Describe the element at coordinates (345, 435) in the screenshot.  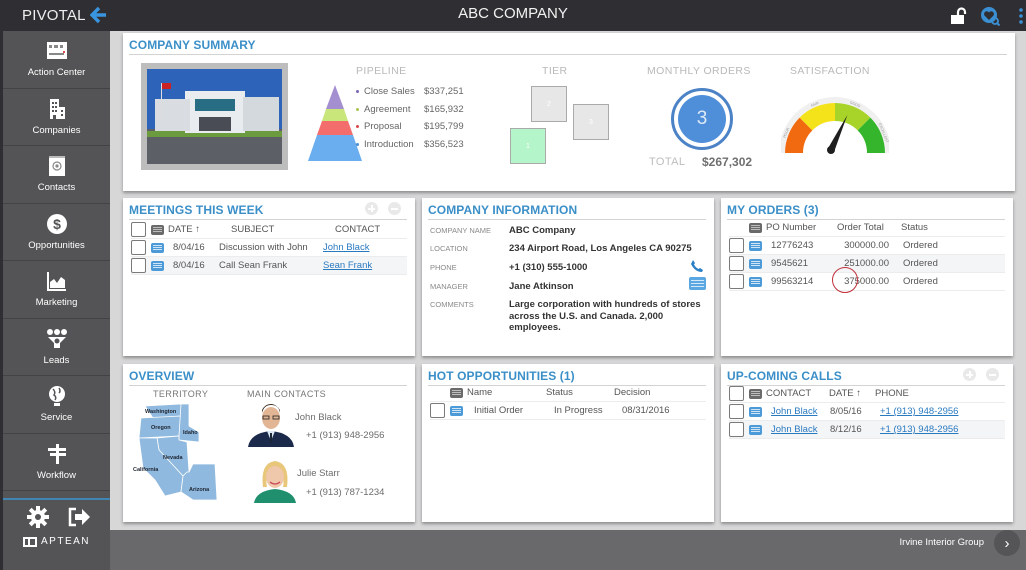
I see `contact-phone: +1 (913) 948-2956` at that location.